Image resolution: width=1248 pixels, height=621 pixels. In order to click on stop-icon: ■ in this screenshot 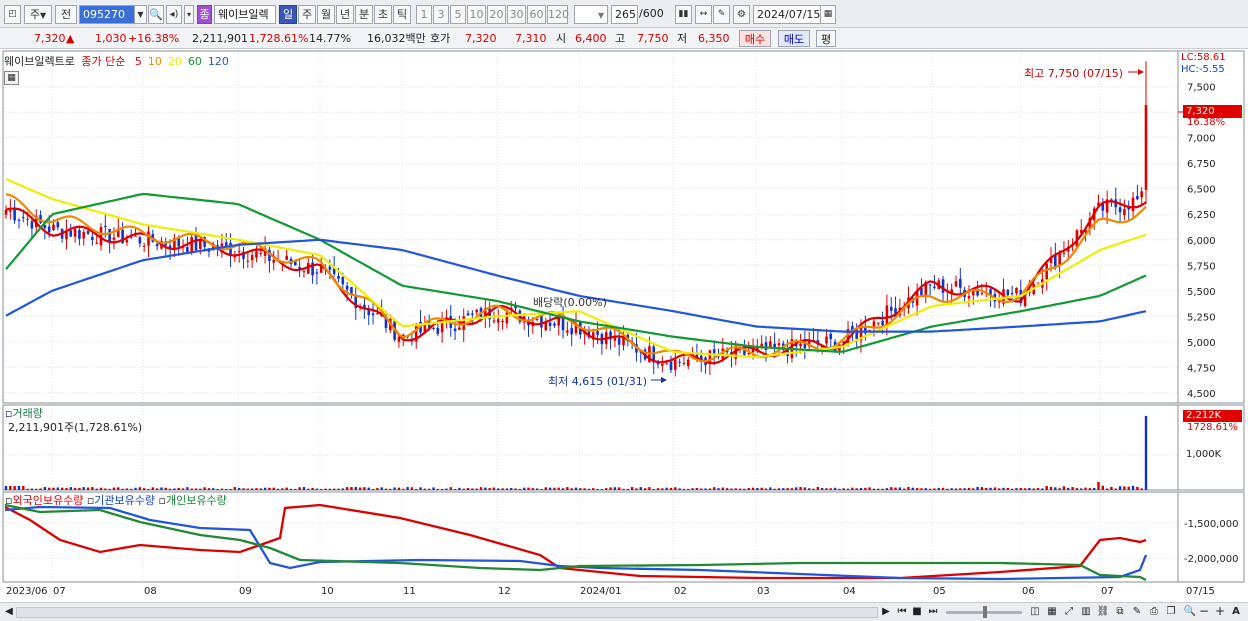, I will do `click(917, 612)`.